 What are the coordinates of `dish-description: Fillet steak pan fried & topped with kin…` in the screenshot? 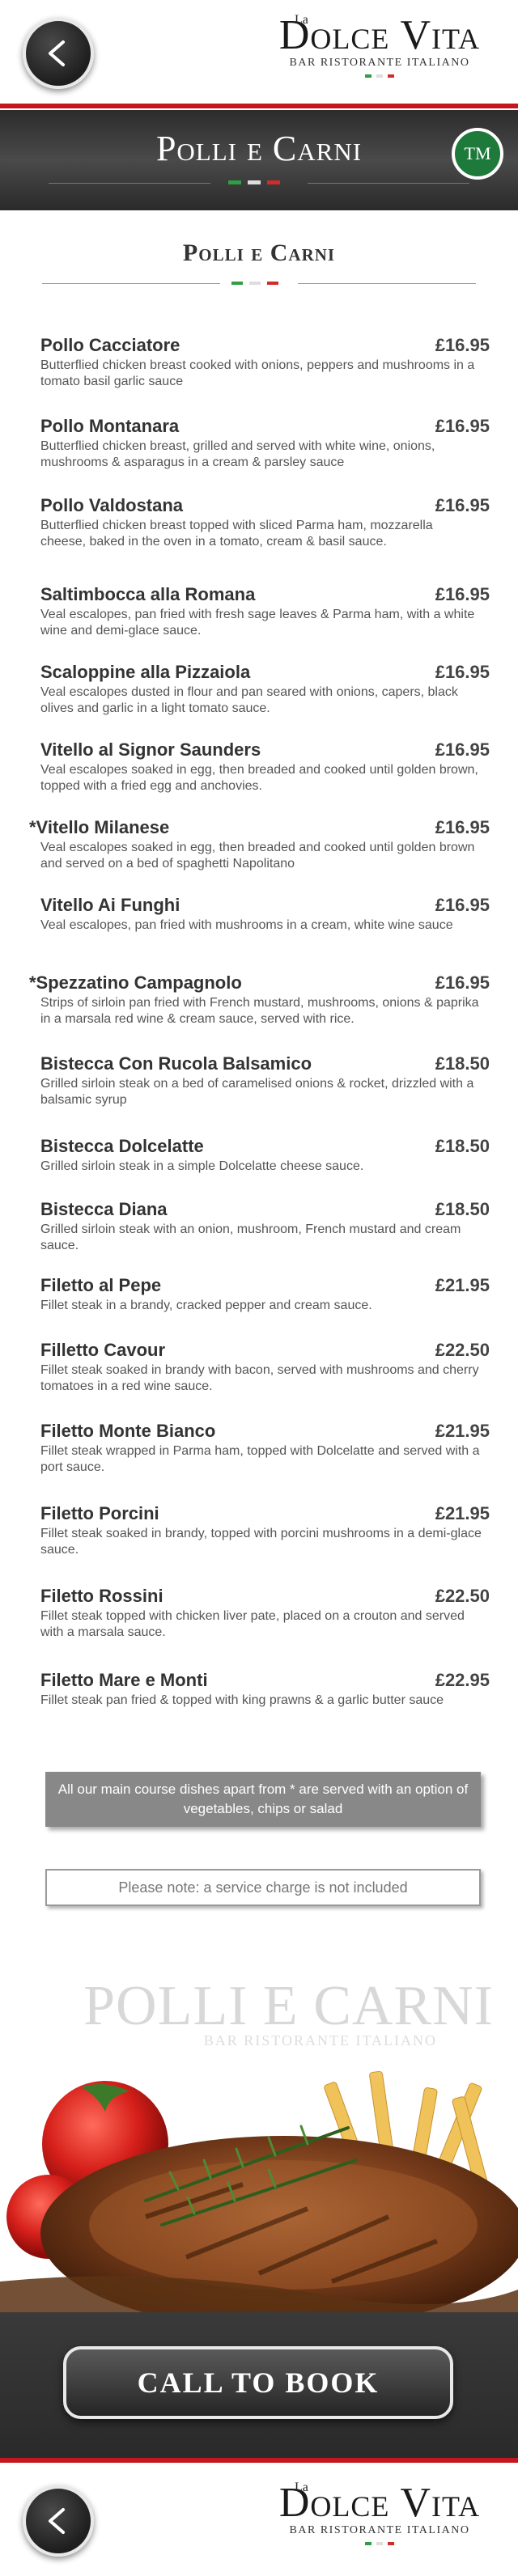 It's located at (242, 1700).